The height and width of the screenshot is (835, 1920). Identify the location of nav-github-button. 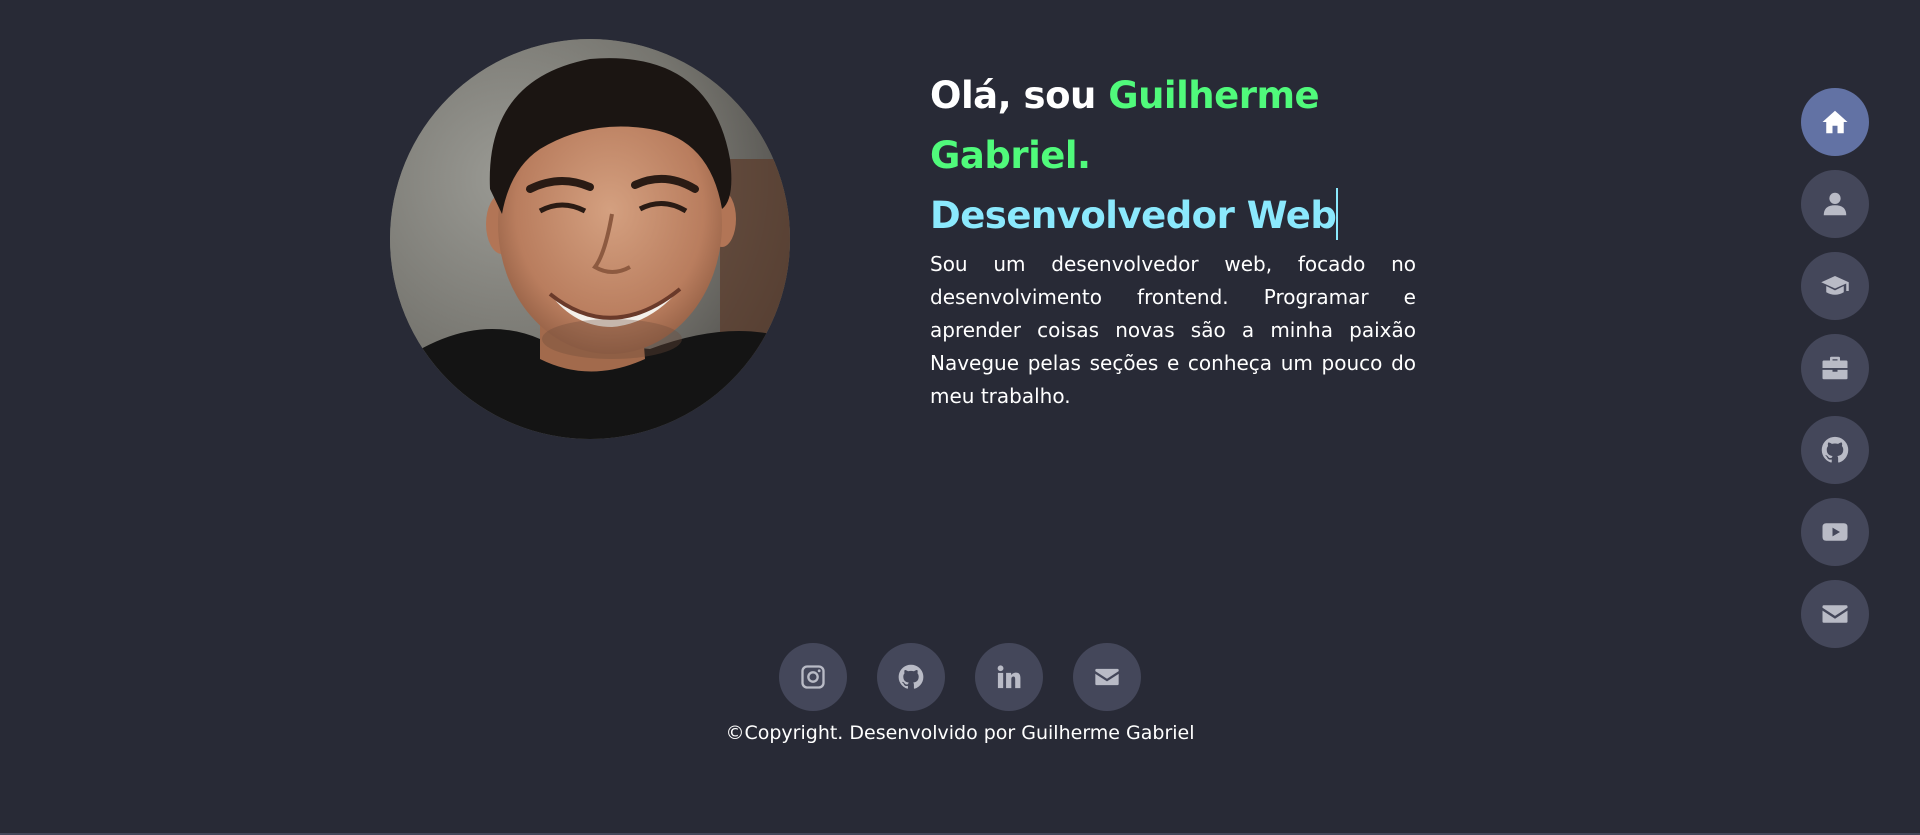
(1835, 450).